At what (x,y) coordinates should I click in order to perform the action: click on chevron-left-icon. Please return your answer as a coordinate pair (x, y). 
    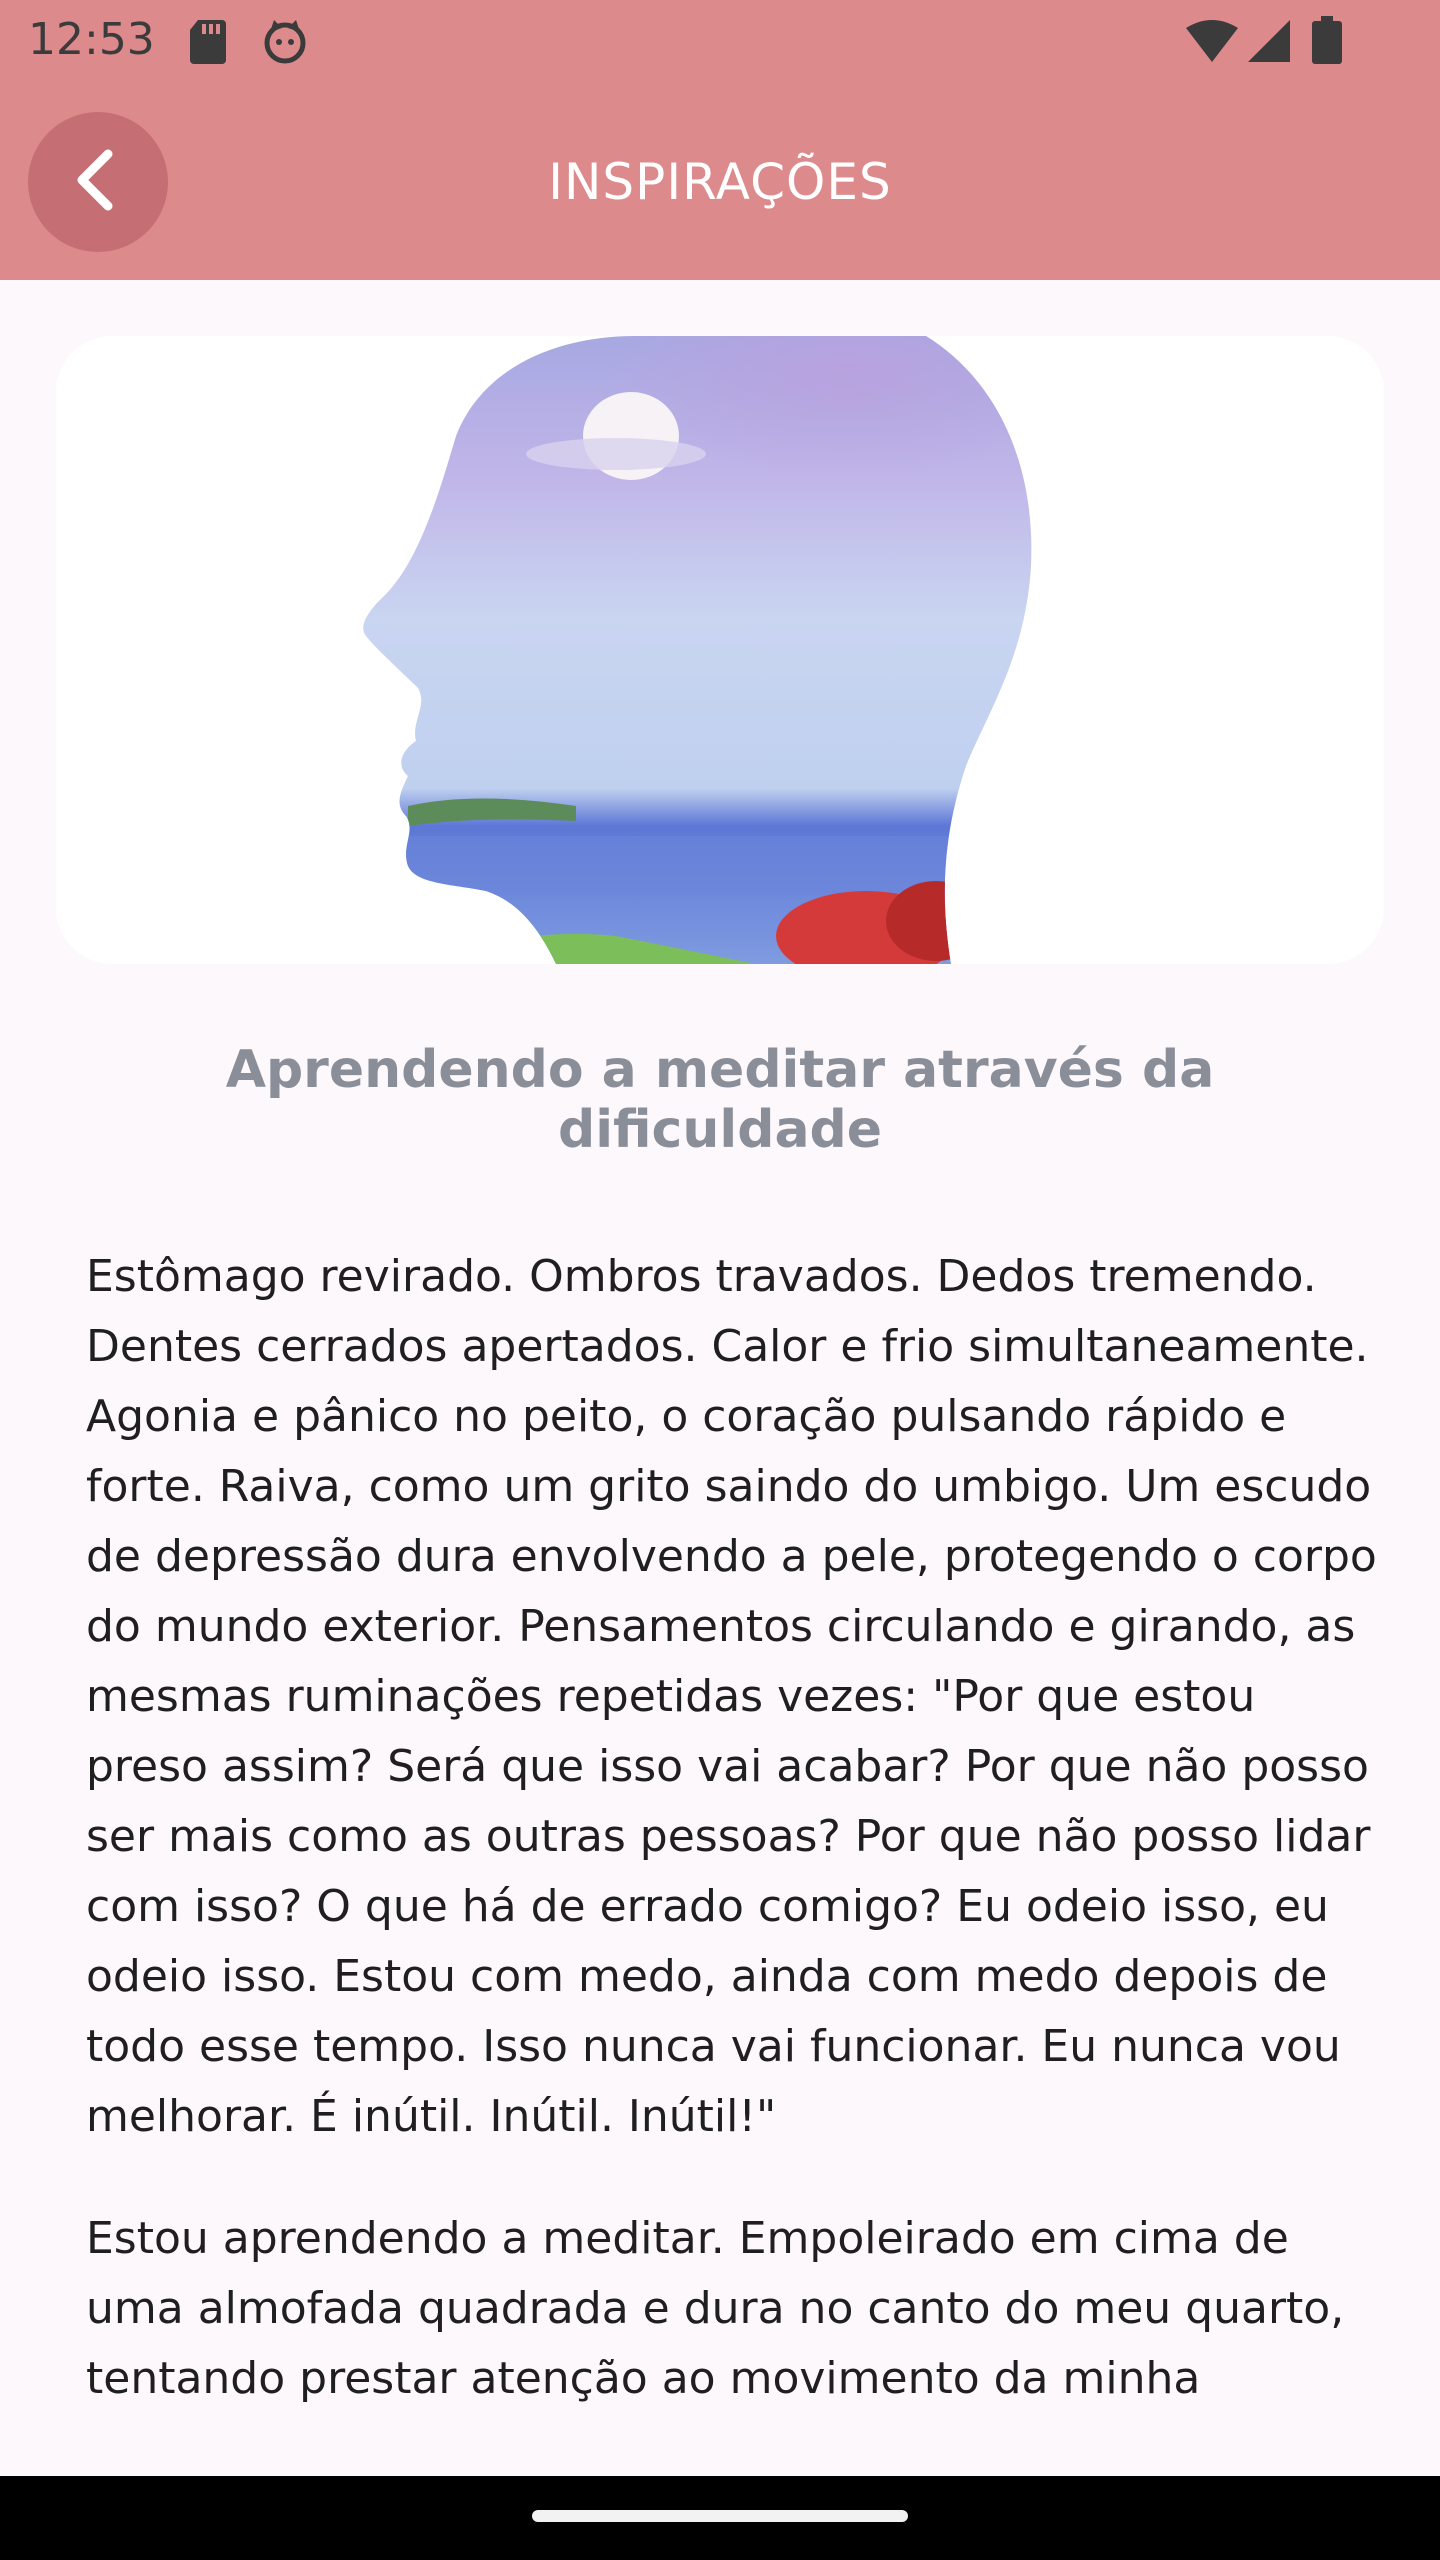
    Looking at the image, I should click on (98, 182).